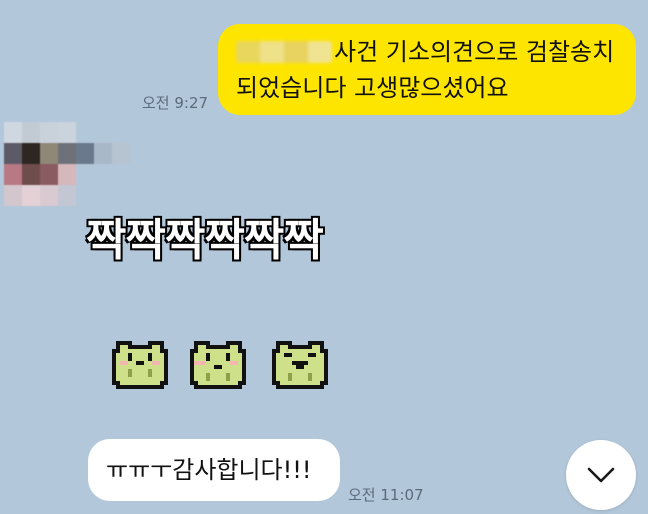  I want to click on chevron-down-icon, so click(601, 475).